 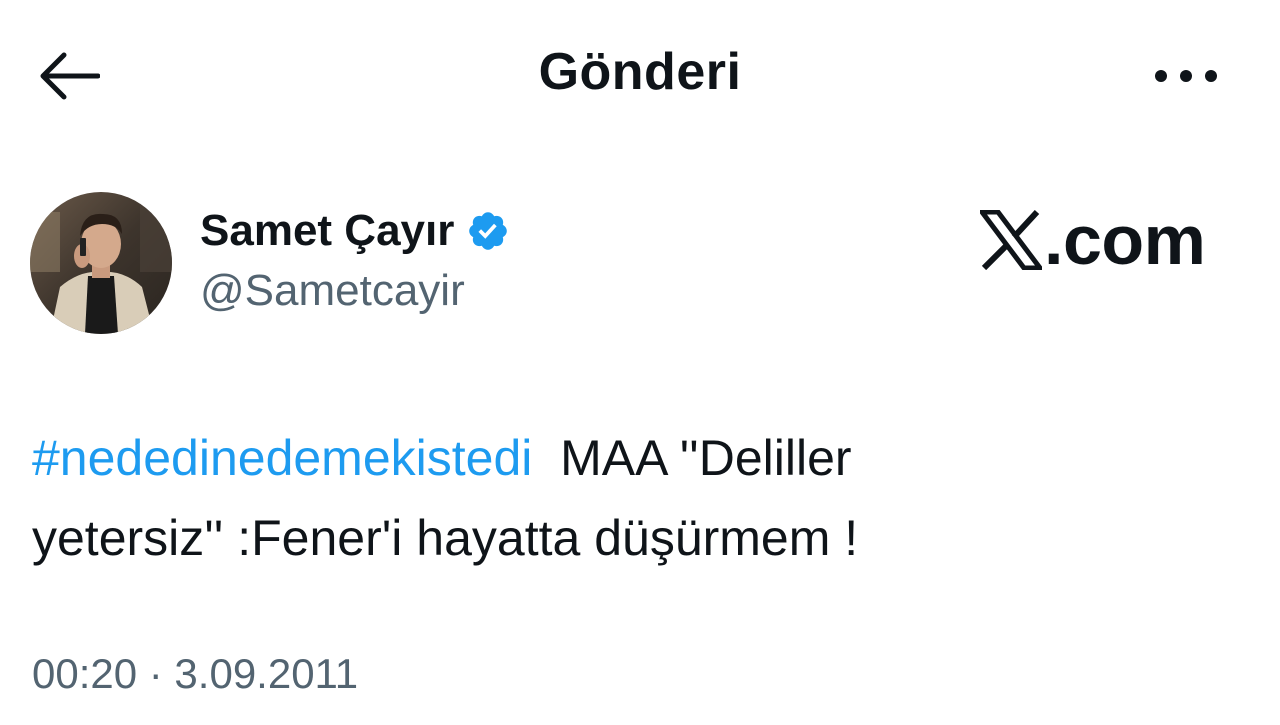 I want to click on timestamp: 00:20 · 3.09.2011, so click(x=195, y=674).